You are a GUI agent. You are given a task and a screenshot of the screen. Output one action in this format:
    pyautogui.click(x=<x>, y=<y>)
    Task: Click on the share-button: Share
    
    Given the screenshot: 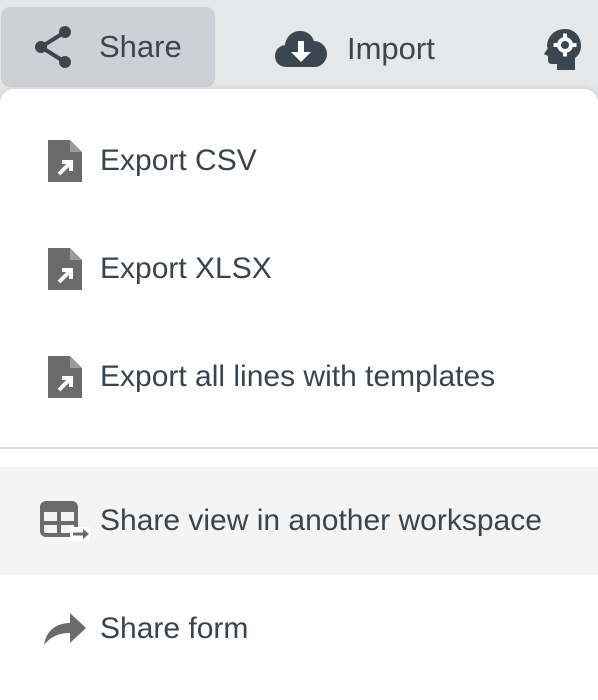 What is the action you would take?
    pyautogui.click(x=108, y=47)
    